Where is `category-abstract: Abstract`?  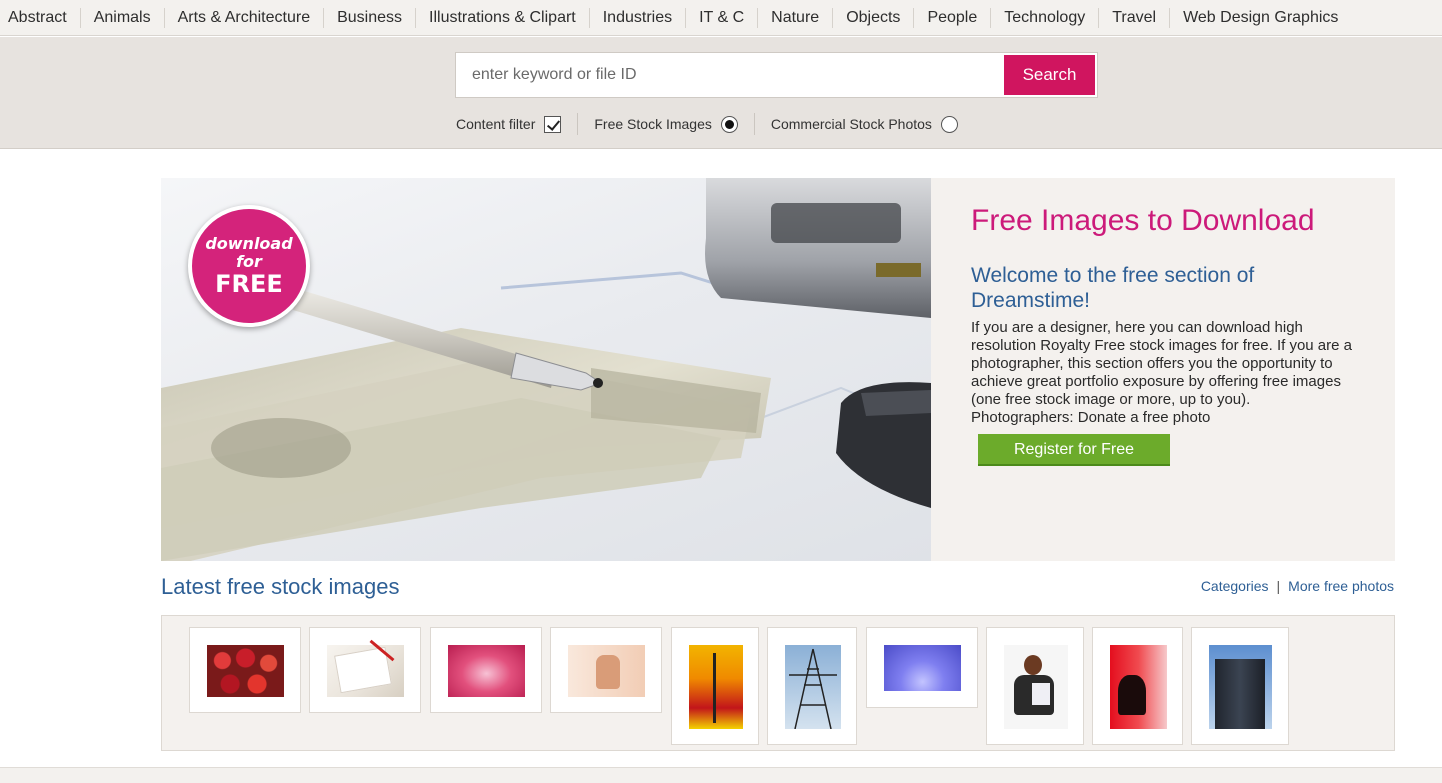 category-abstract: Abstract is located at coordinates (44, 17).